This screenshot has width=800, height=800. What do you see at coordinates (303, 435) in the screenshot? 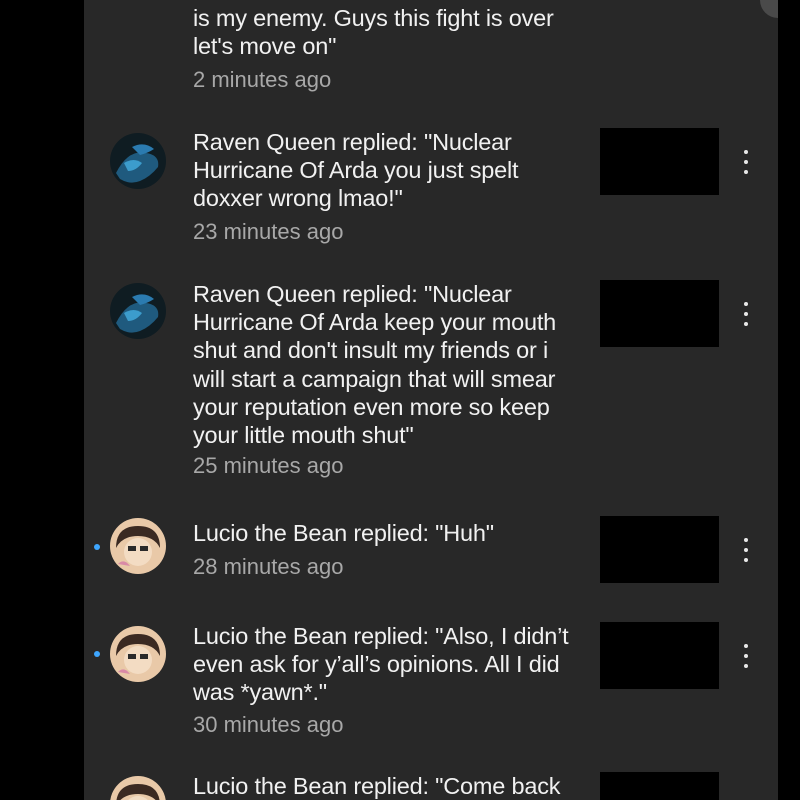
I see `notification-text-line: your little mouth shut"` at bounding box center [303, 435].